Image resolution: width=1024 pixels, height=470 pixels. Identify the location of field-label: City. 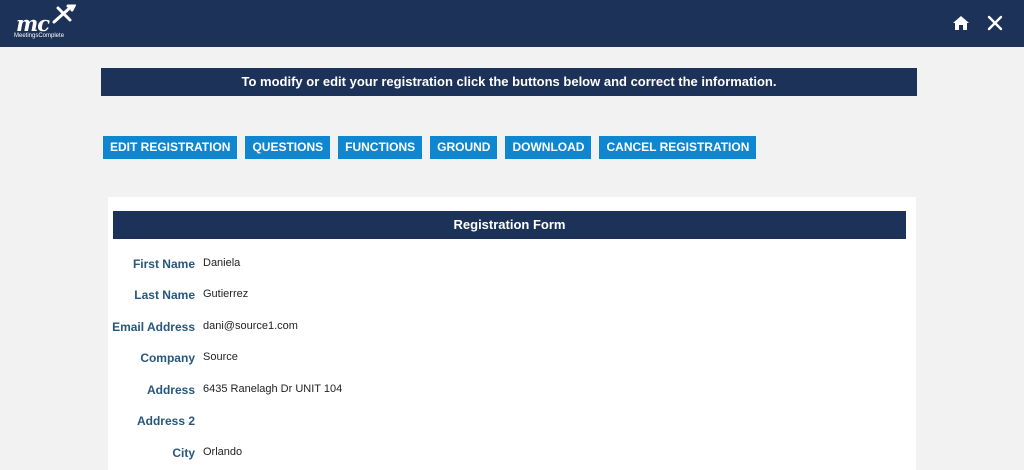
(183, 453).